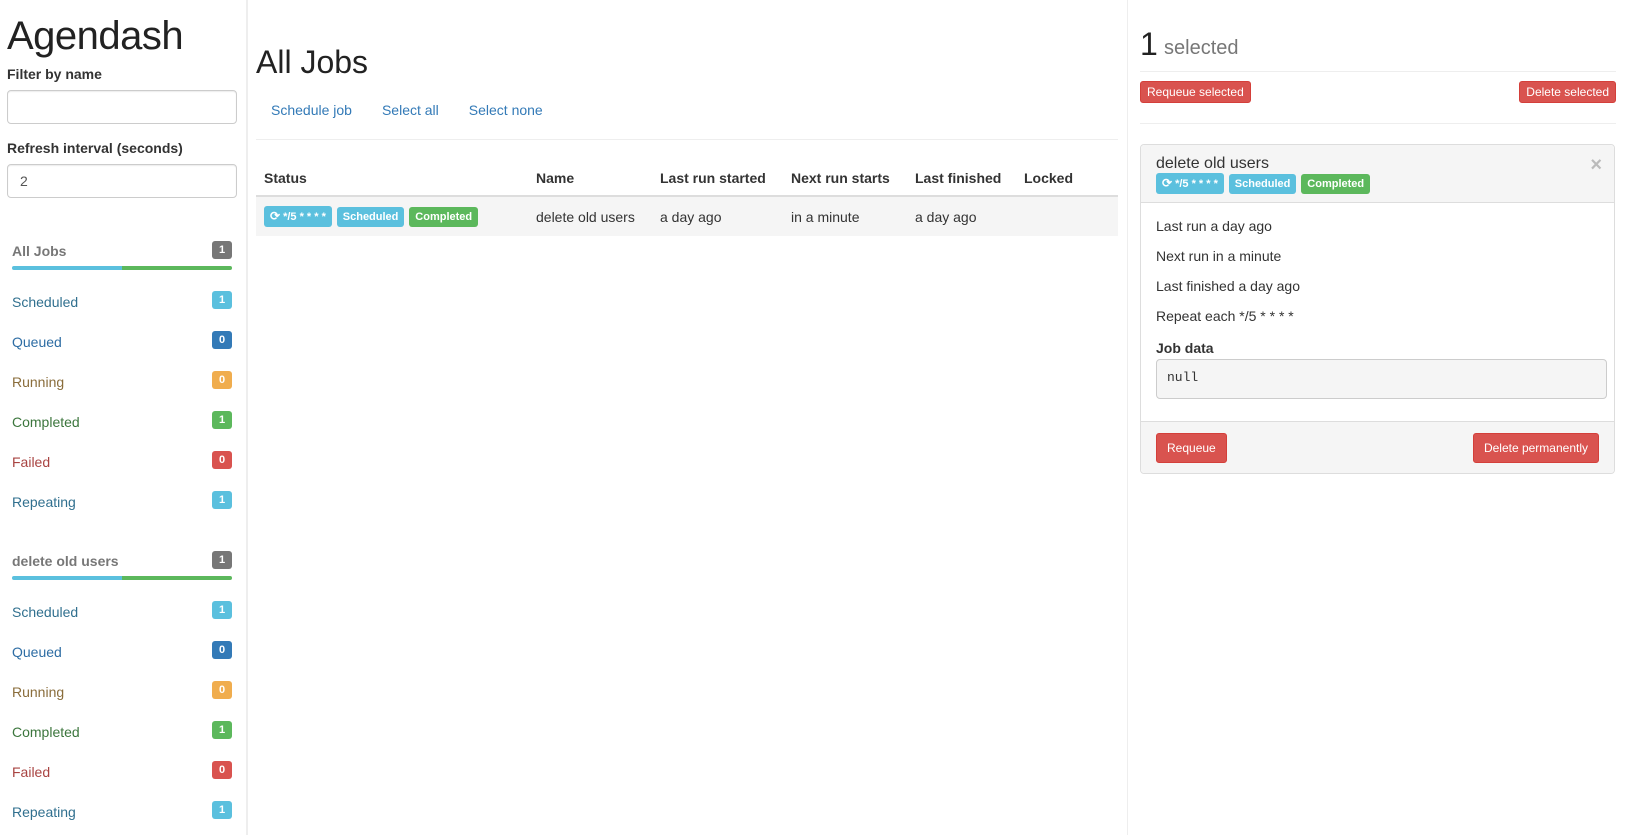  I want to click on page-title: All Jobs, so click(312, 62).